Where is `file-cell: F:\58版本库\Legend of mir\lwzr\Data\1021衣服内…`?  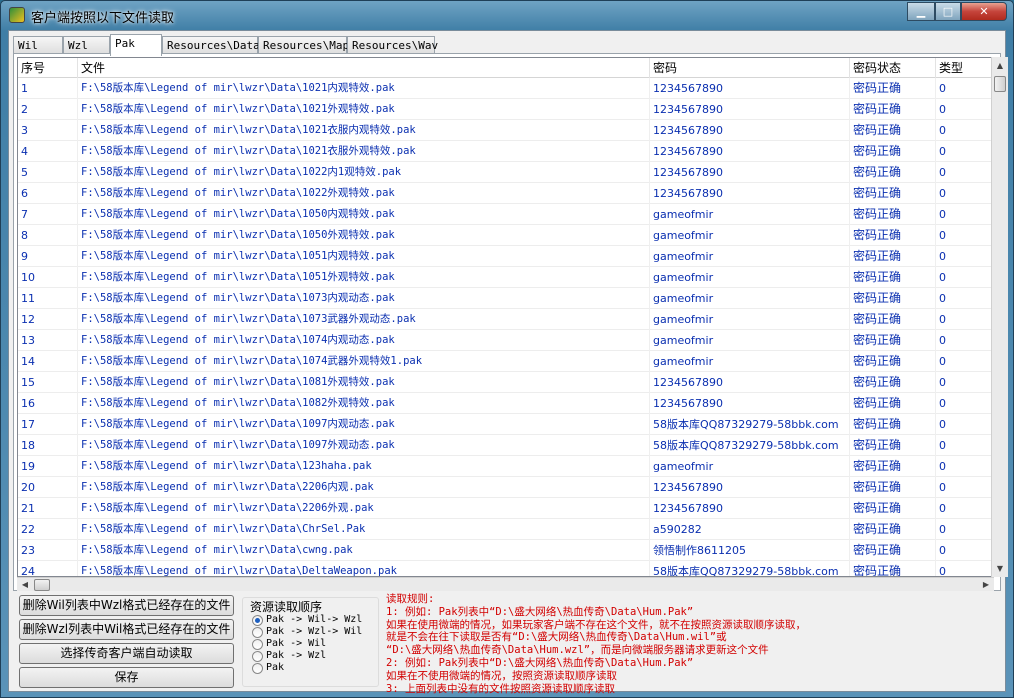 file-cell: F:\58版本库\Legend of mir\lwzr\Data\1021衣服内… is located at coordinates (364, 130).